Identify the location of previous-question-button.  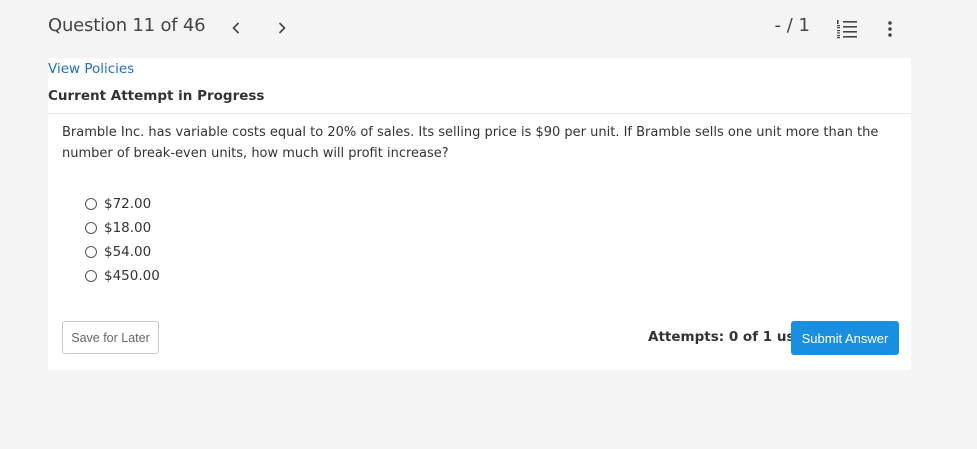
(236, 28).